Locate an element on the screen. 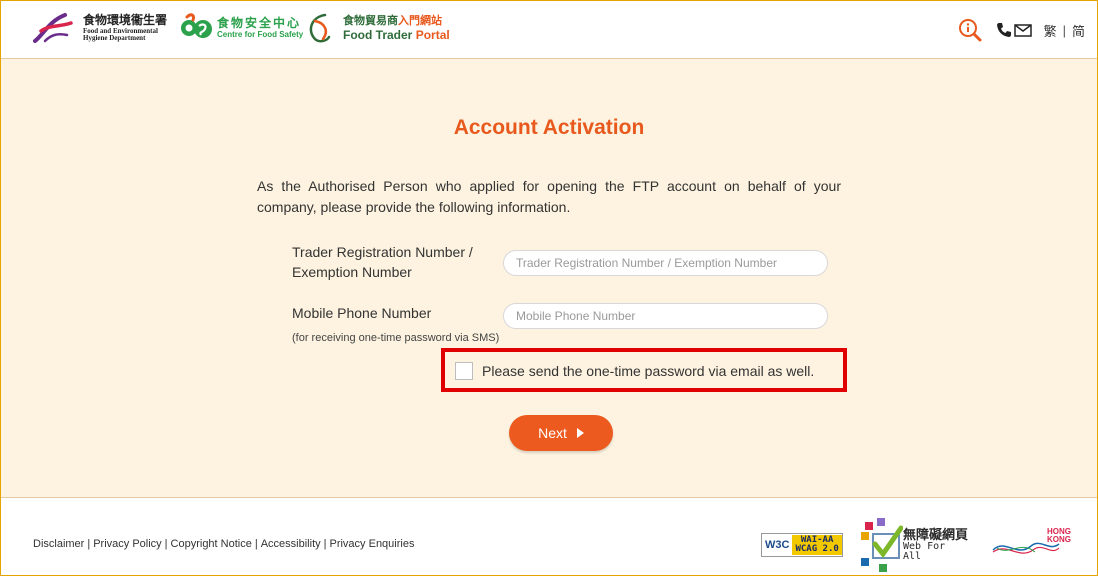 This screenshot has height=579, width=1098. mobile-number-input is located at coordinates (665, 316).